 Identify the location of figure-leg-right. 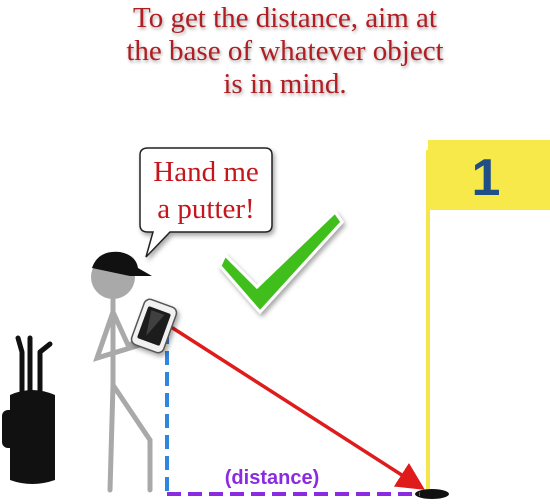
(131, 437).